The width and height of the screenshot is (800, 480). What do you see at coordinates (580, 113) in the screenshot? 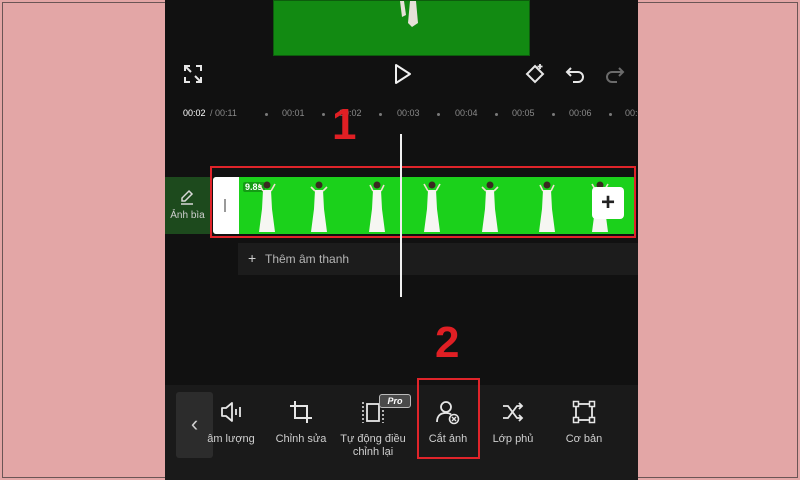
I see `tick-label: 00:06` at bounding box center [580, 113].